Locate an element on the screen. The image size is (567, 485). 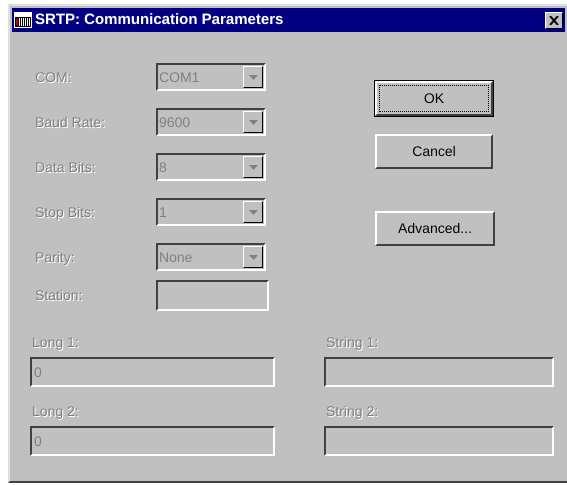
field-label: COM: is located at coordinates (54, 77).